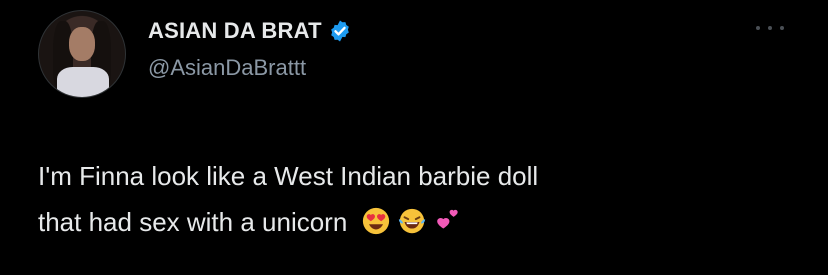 The width and height of the screenshot is (828, 275). I want to click on two-hearts-emoji-icon, so click(447, 219).